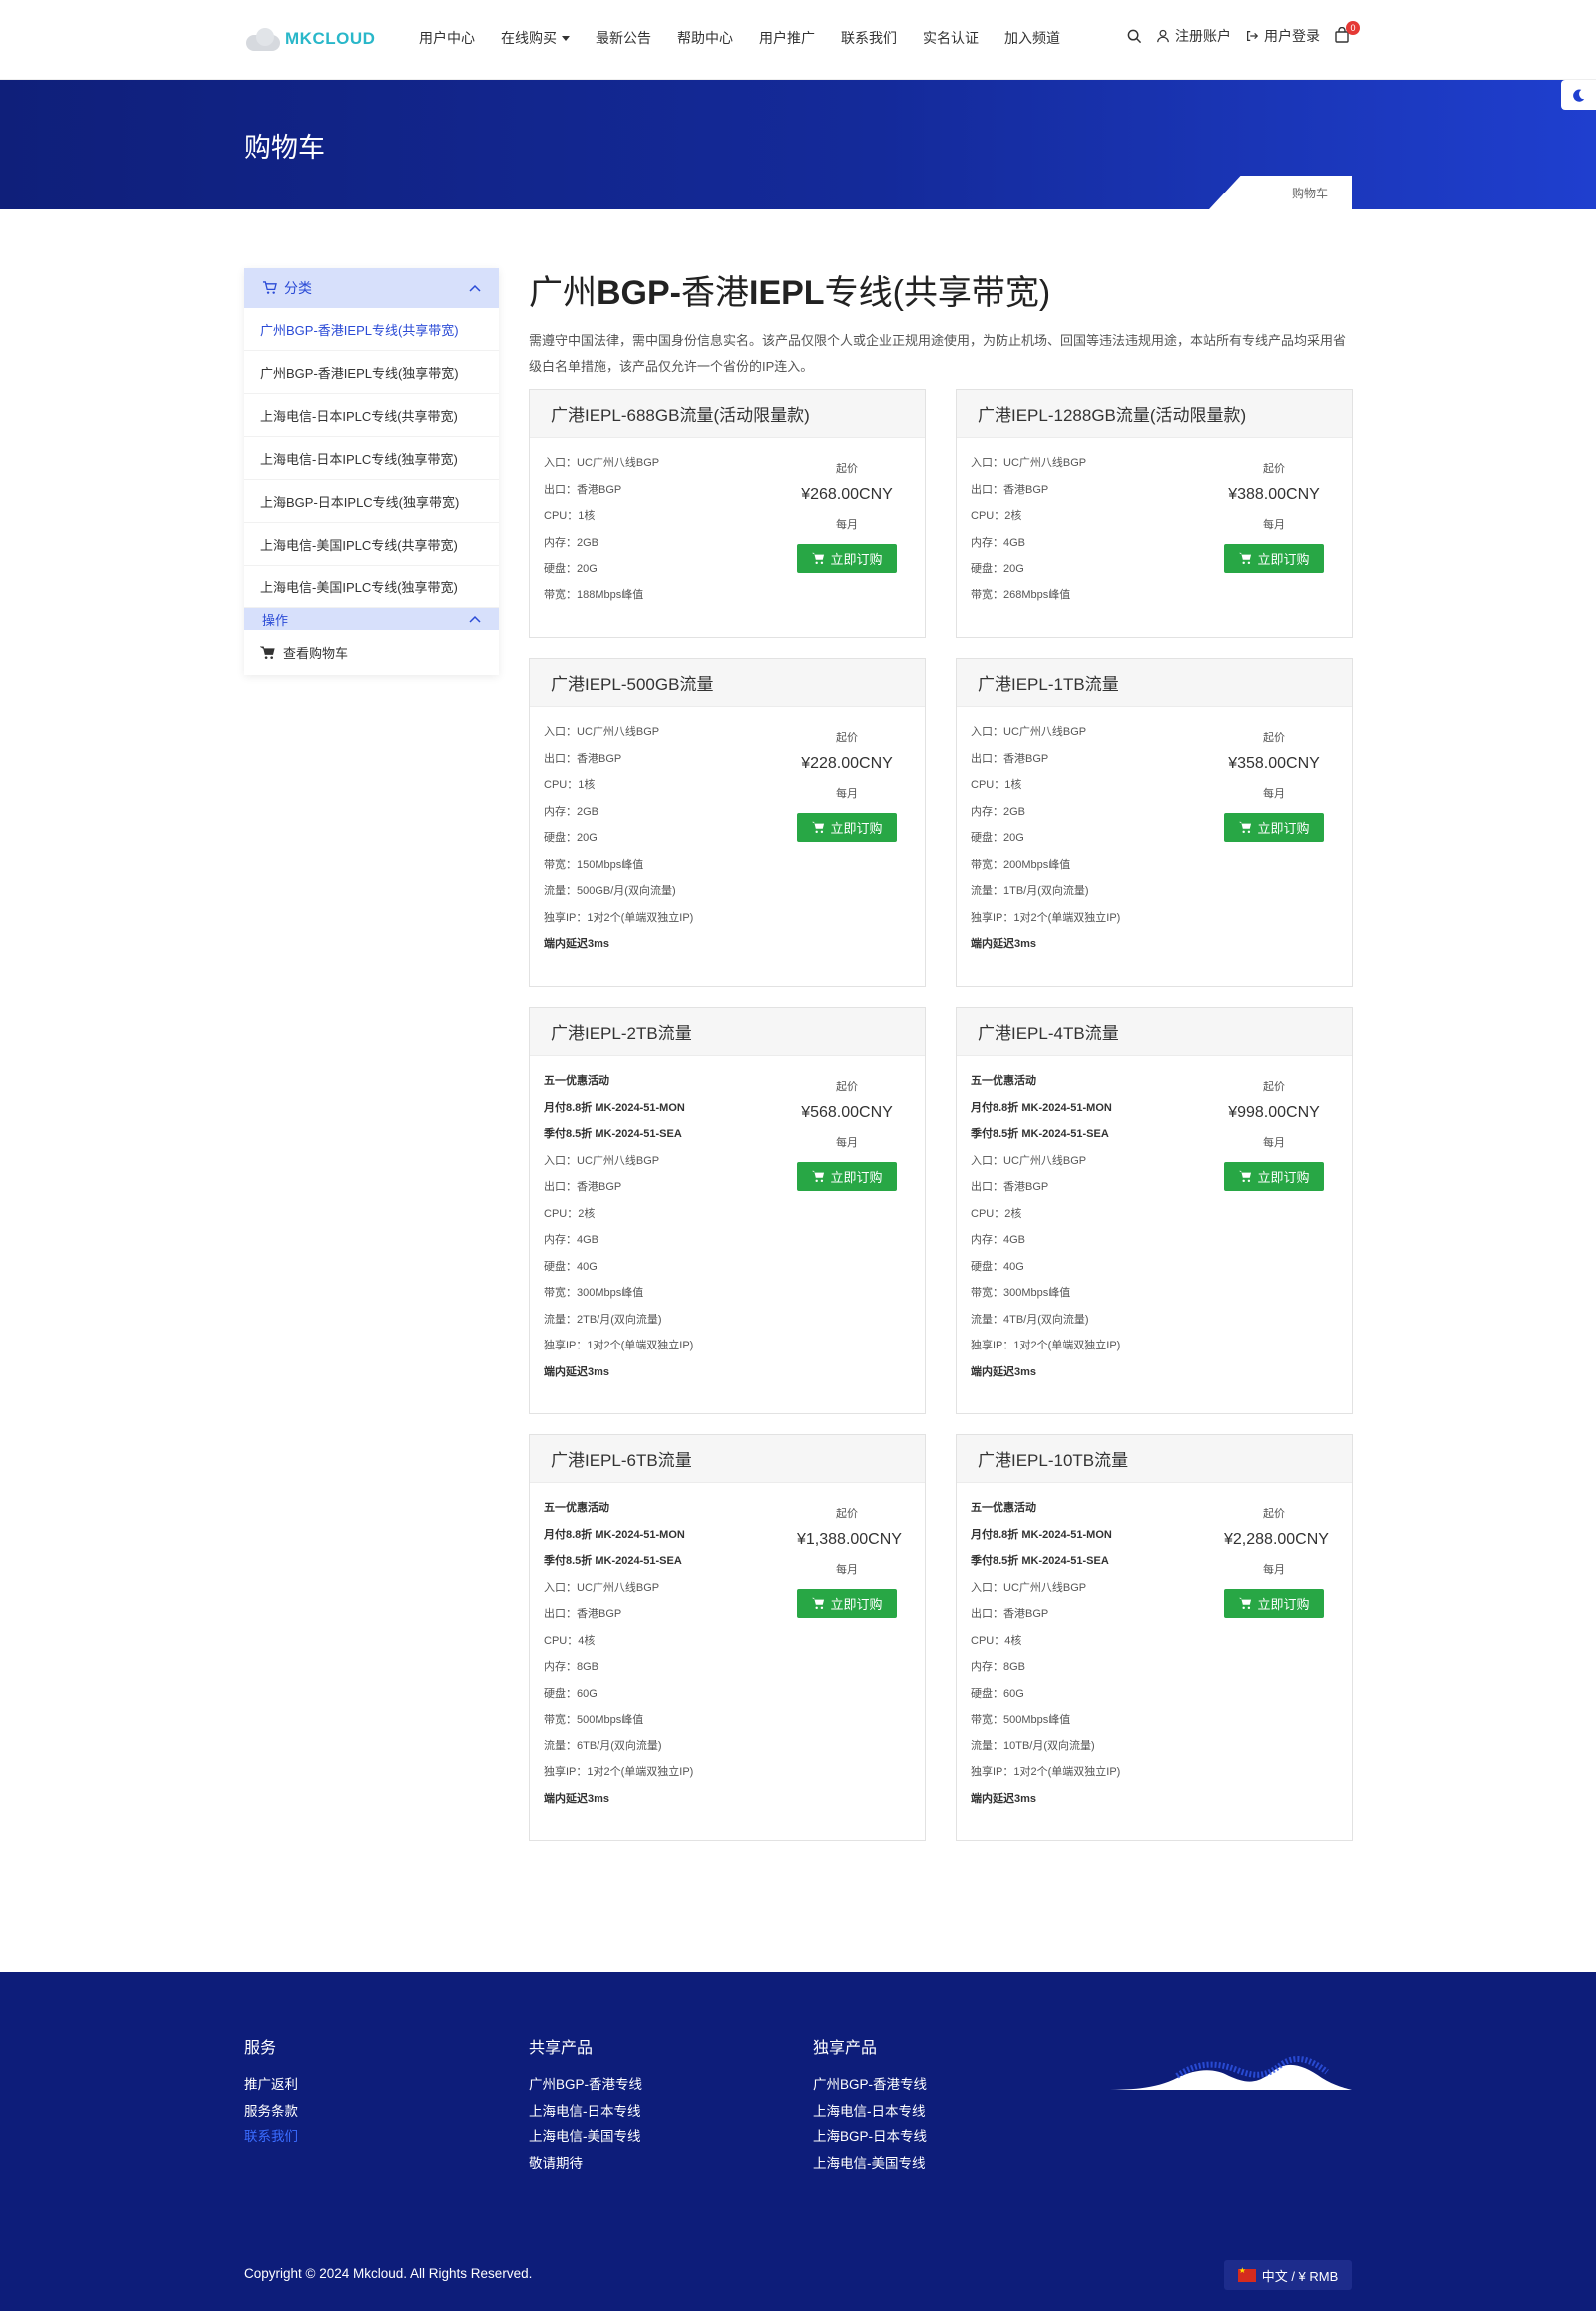 Image resolution: width=1596 pixels, height=2311 pixels. Describe the element at coordinates (1134, 36) in the screenshot. I see `search-button` at that location.